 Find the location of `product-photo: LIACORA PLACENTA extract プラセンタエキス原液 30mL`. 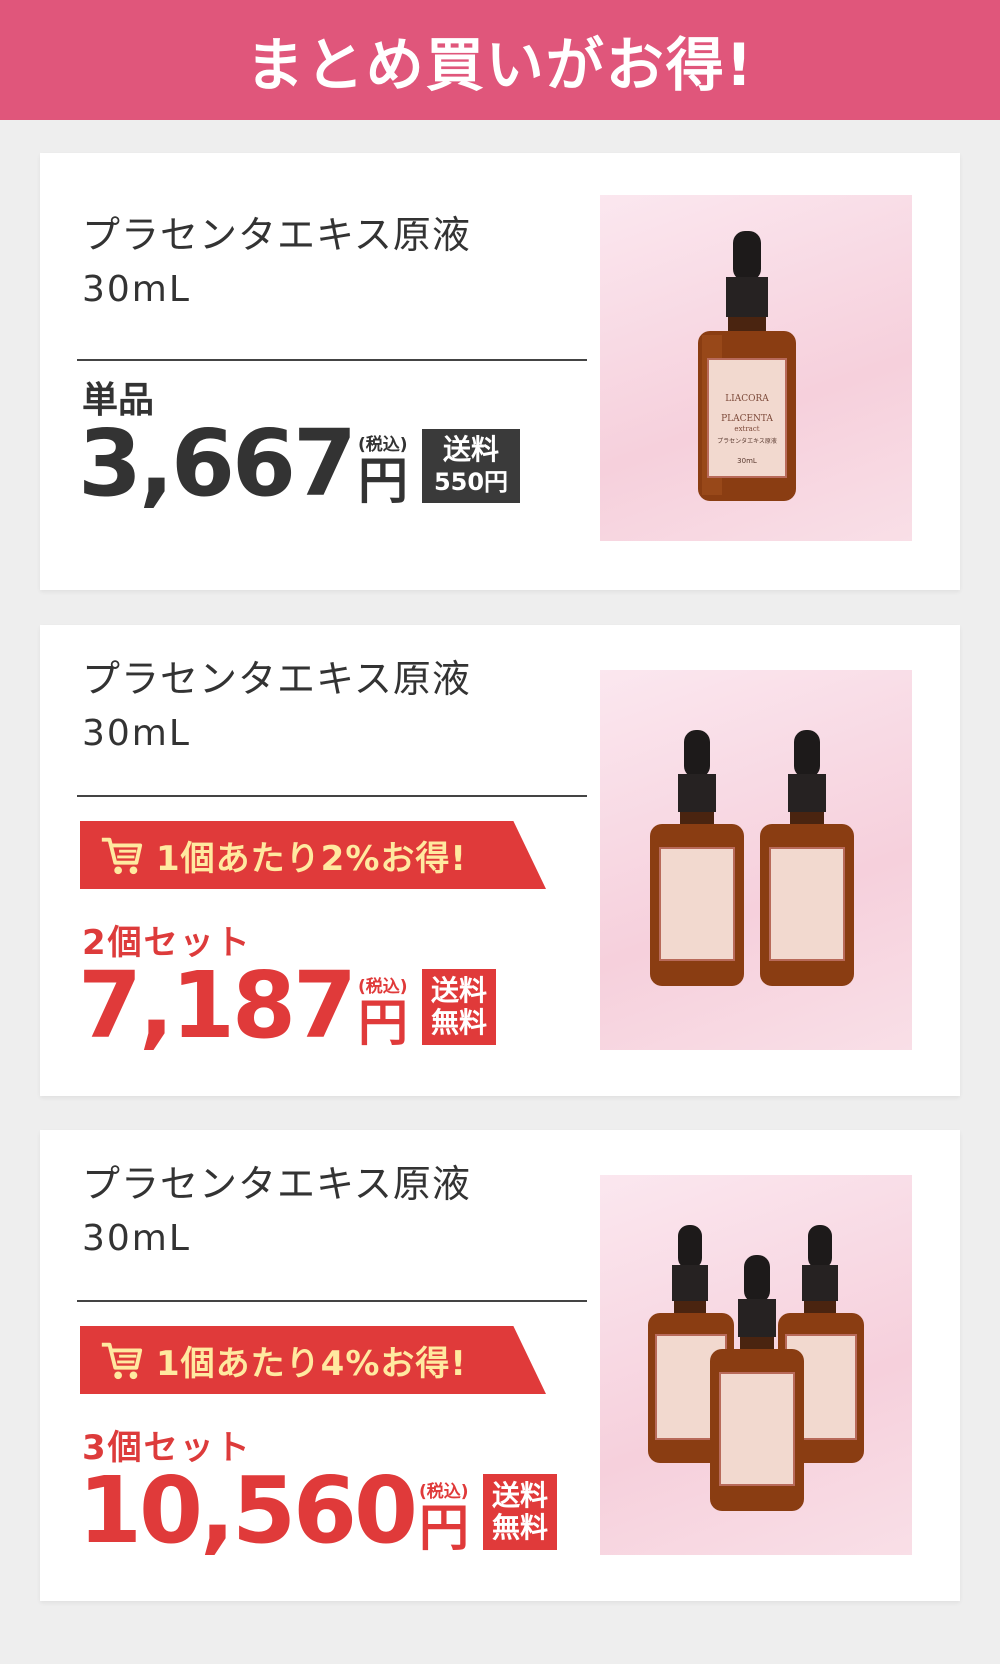

product-photo: LIACORA PLACENTA extract プラセンタエキス原液 30mL is located at coordinates (756, 368).